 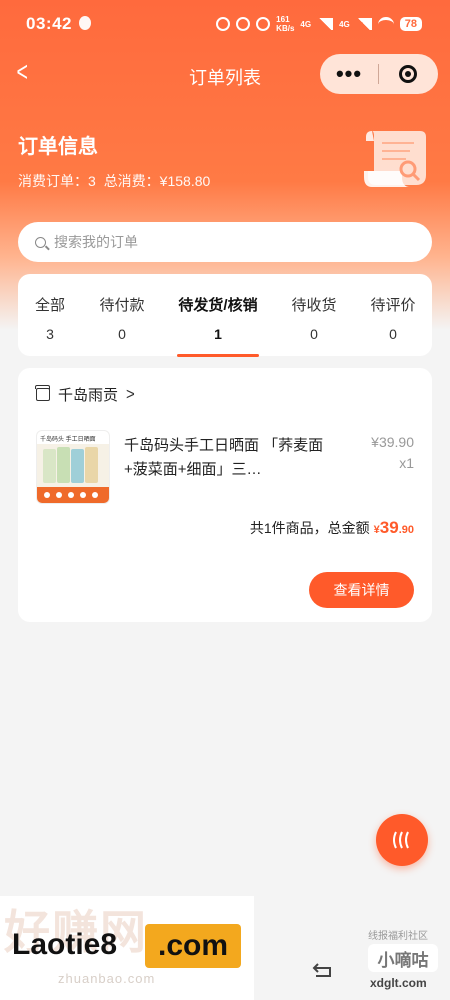 I want to click on scroll-receipt-icon, so click(x=395, y=159).